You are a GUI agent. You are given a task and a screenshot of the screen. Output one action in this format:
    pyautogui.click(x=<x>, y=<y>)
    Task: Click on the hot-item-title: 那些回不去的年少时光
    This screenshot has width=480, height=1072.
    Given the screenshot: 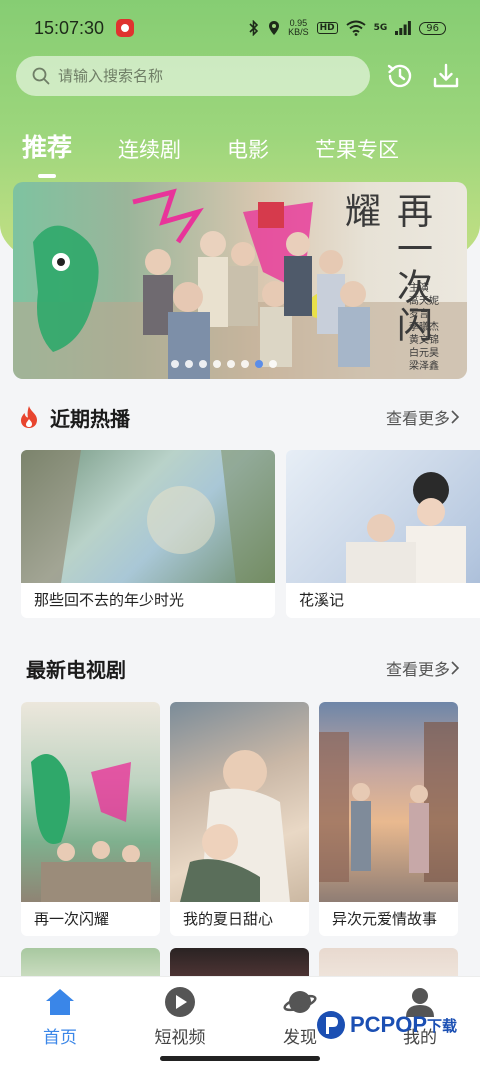 What is the action you would take?
    pyautogui.click(x=109, y=600)
    